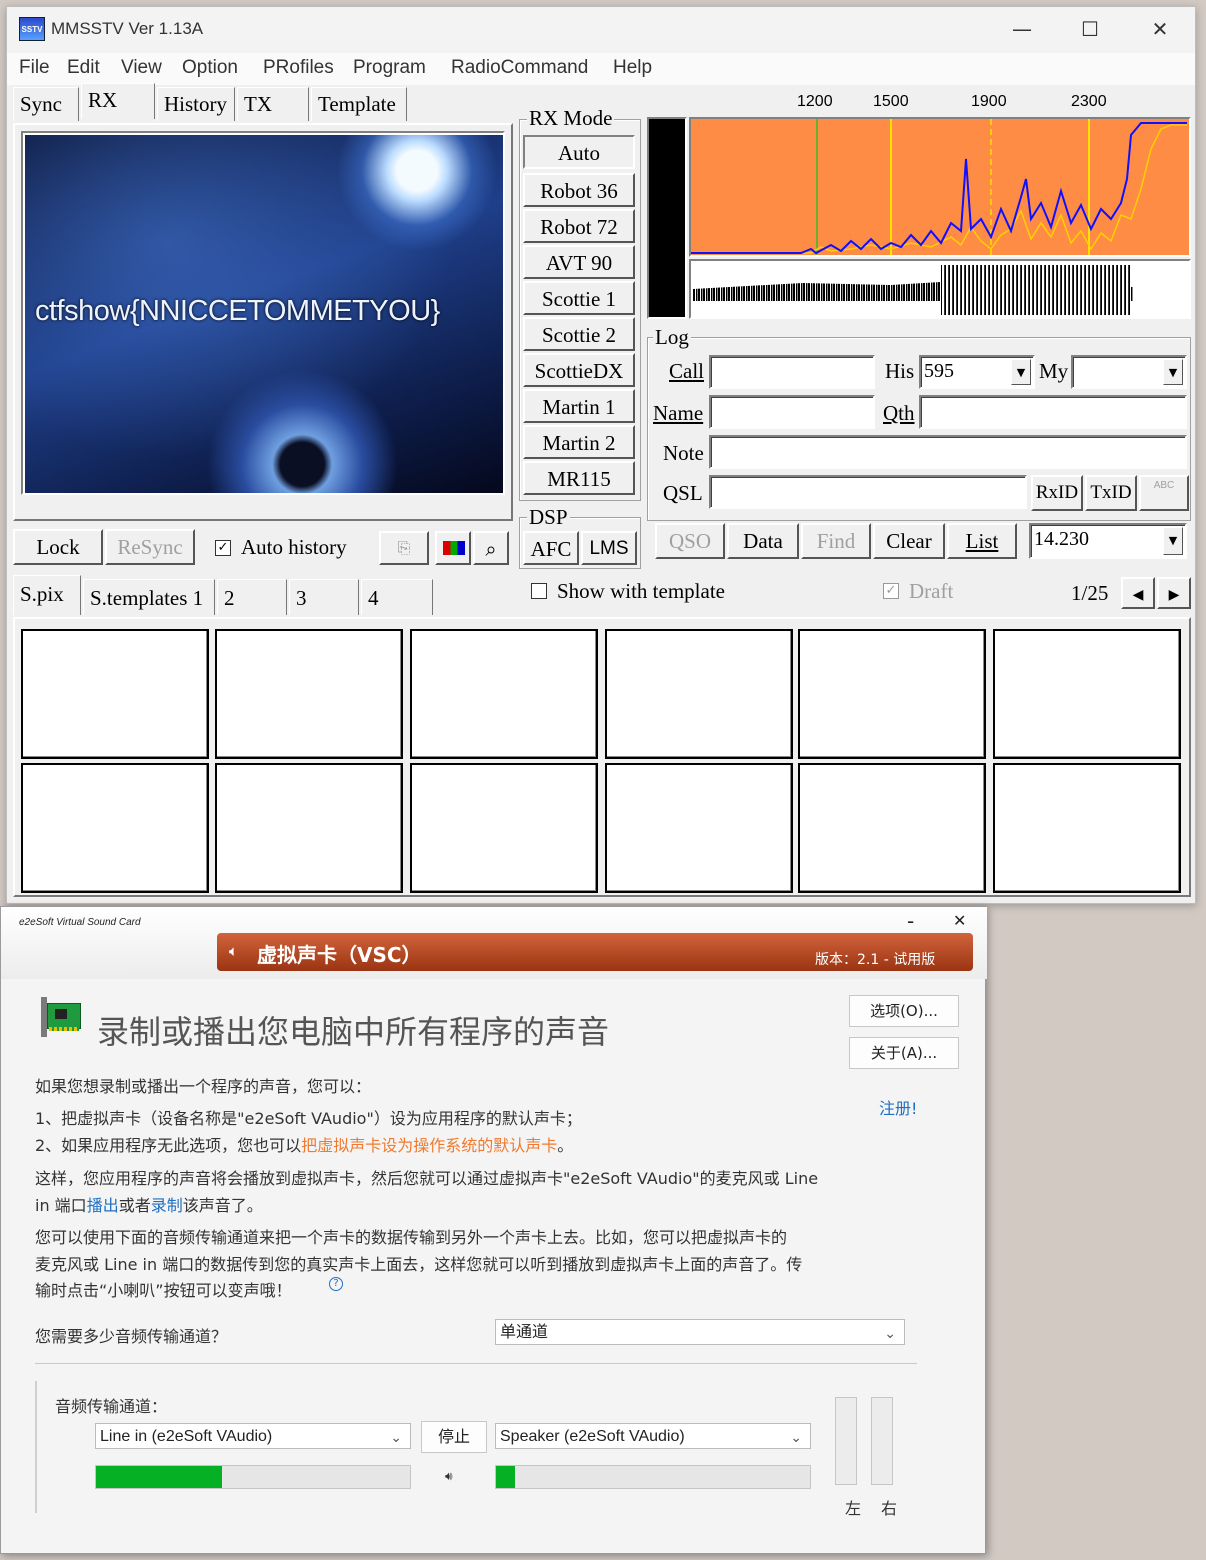  Describe the element at coordinates (1160, 30) in the screenshot. I see `close-icon: ✕` at that location.